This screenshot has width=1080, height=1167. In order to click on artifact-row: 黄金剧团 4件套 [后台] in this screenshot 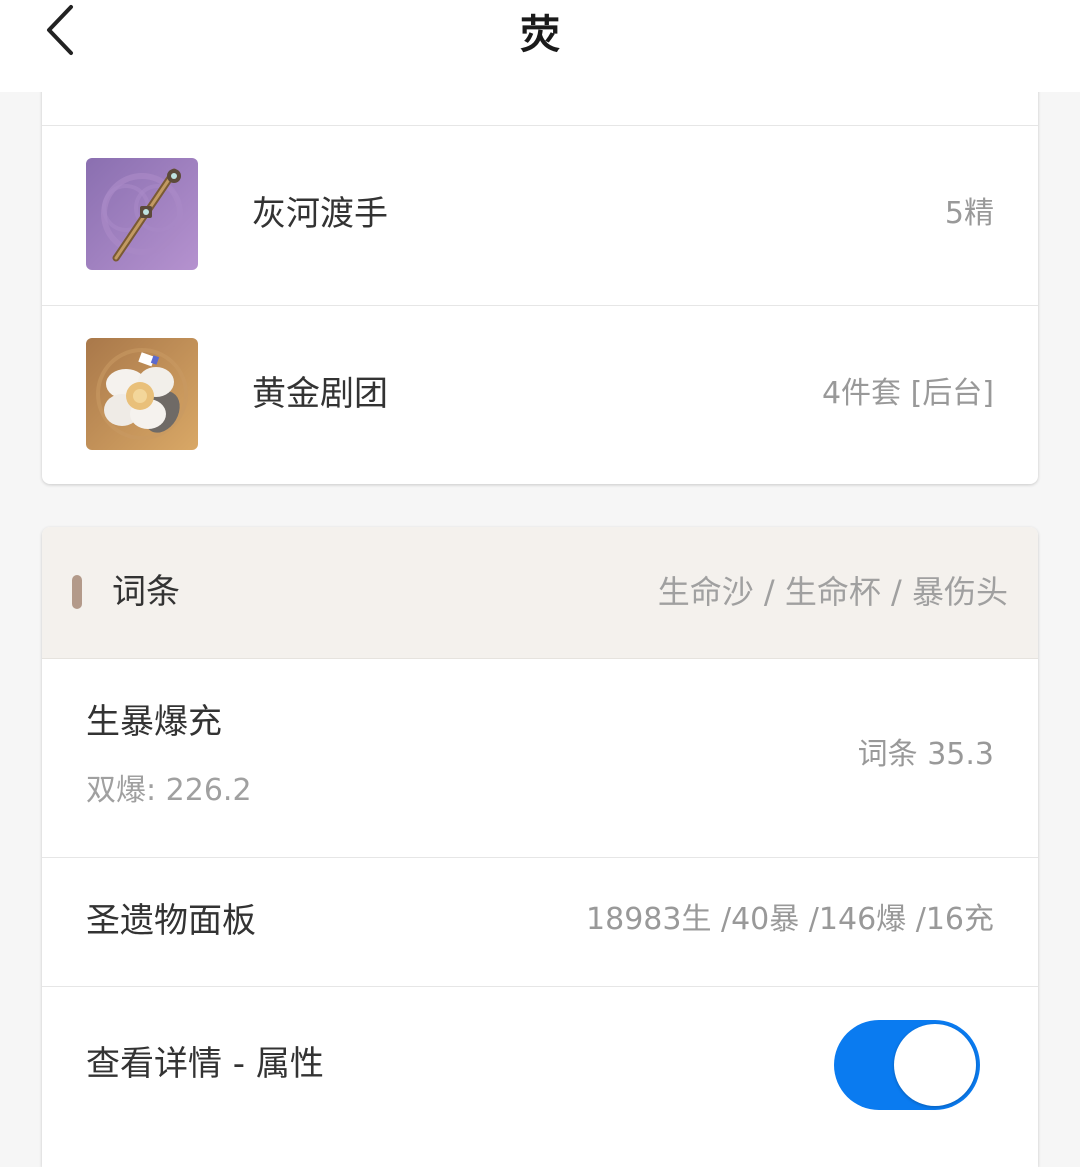, I will do `click(540, 394)`.